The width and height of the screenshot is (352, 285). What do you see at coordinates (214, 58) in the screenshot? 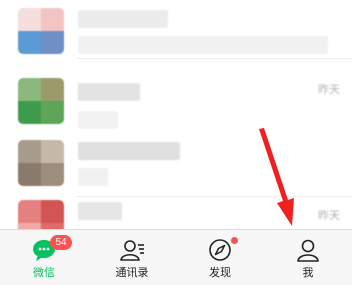
I see `divider` at bounding box center [214, 58].